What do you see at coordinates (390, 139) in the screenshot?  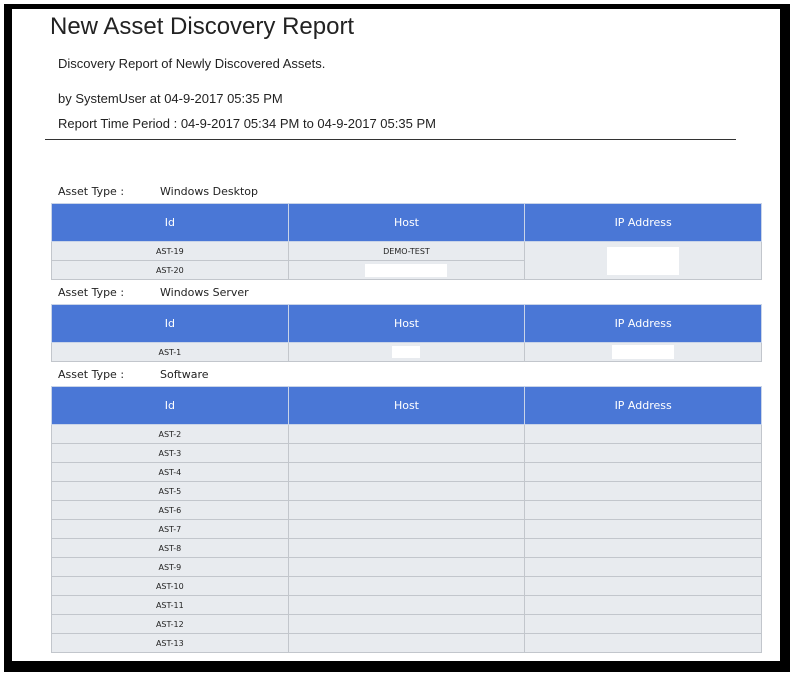 I see `header-divider` at bounding box center [390, 139].